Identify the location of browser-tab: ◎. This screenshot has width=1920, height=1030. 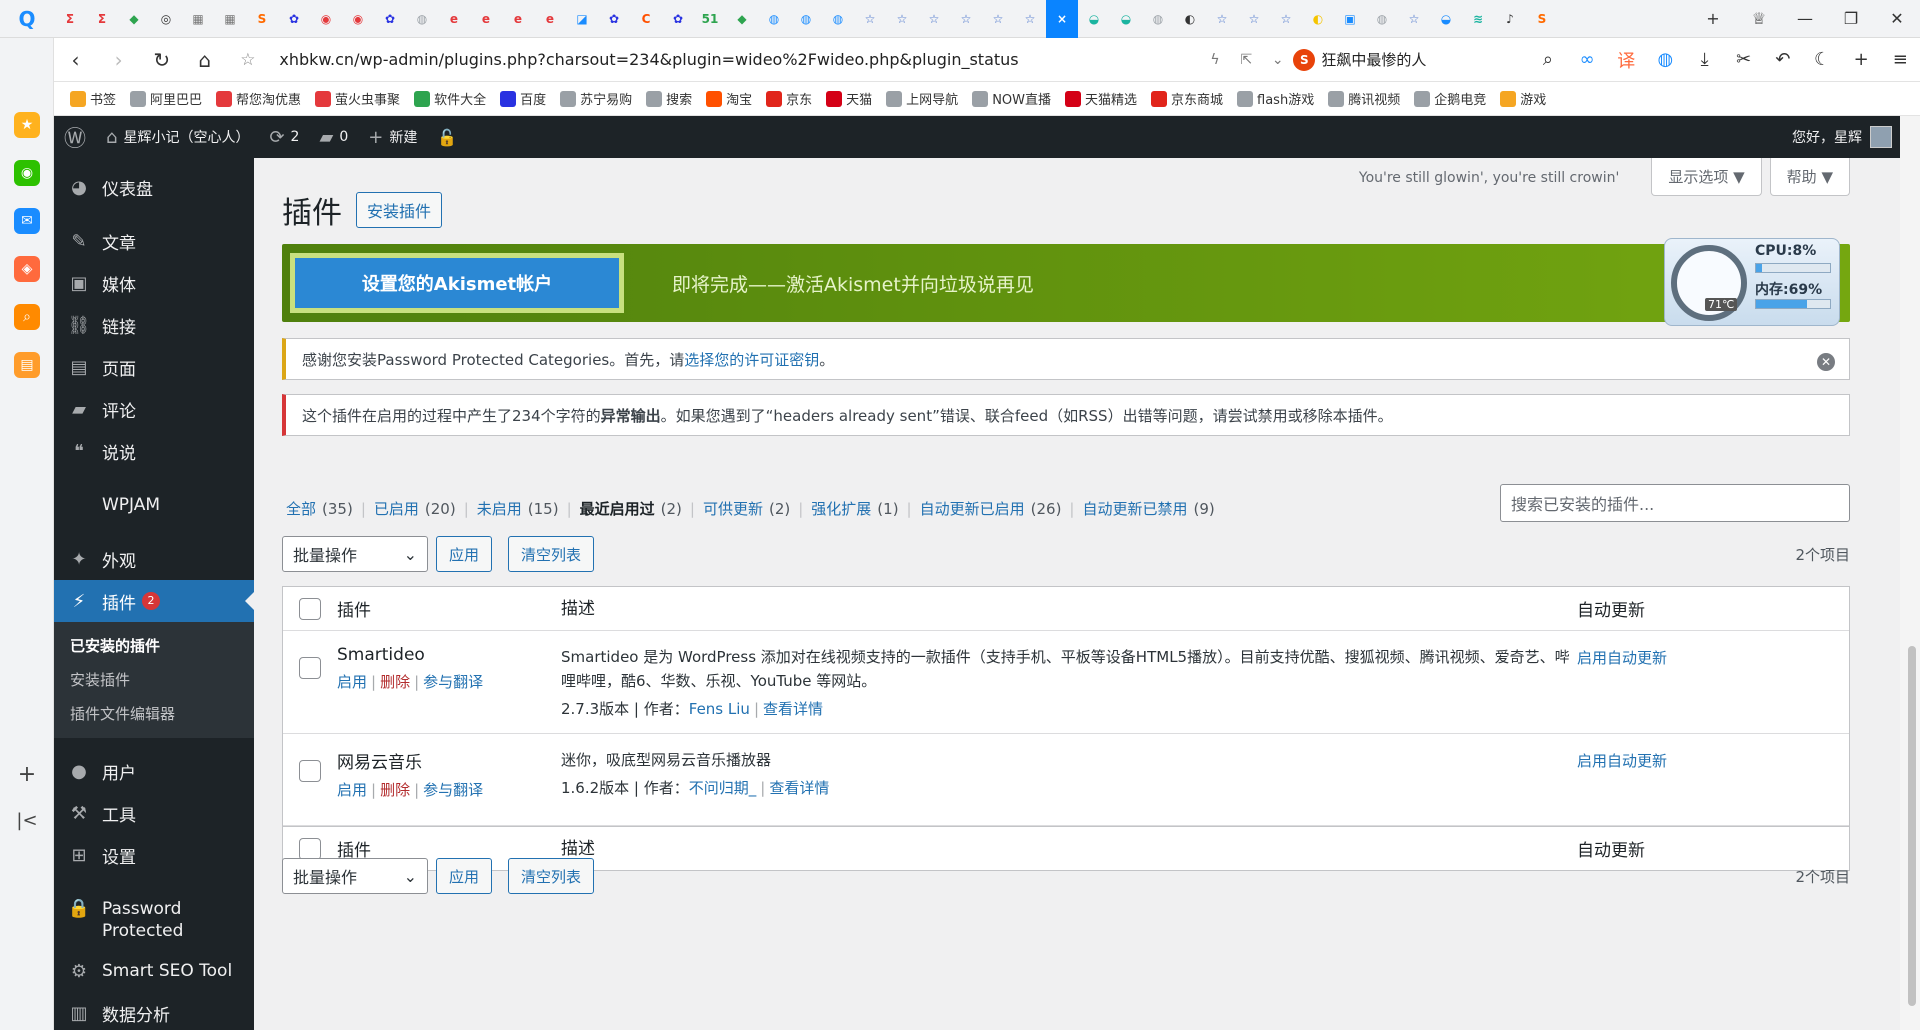
(166, 19).